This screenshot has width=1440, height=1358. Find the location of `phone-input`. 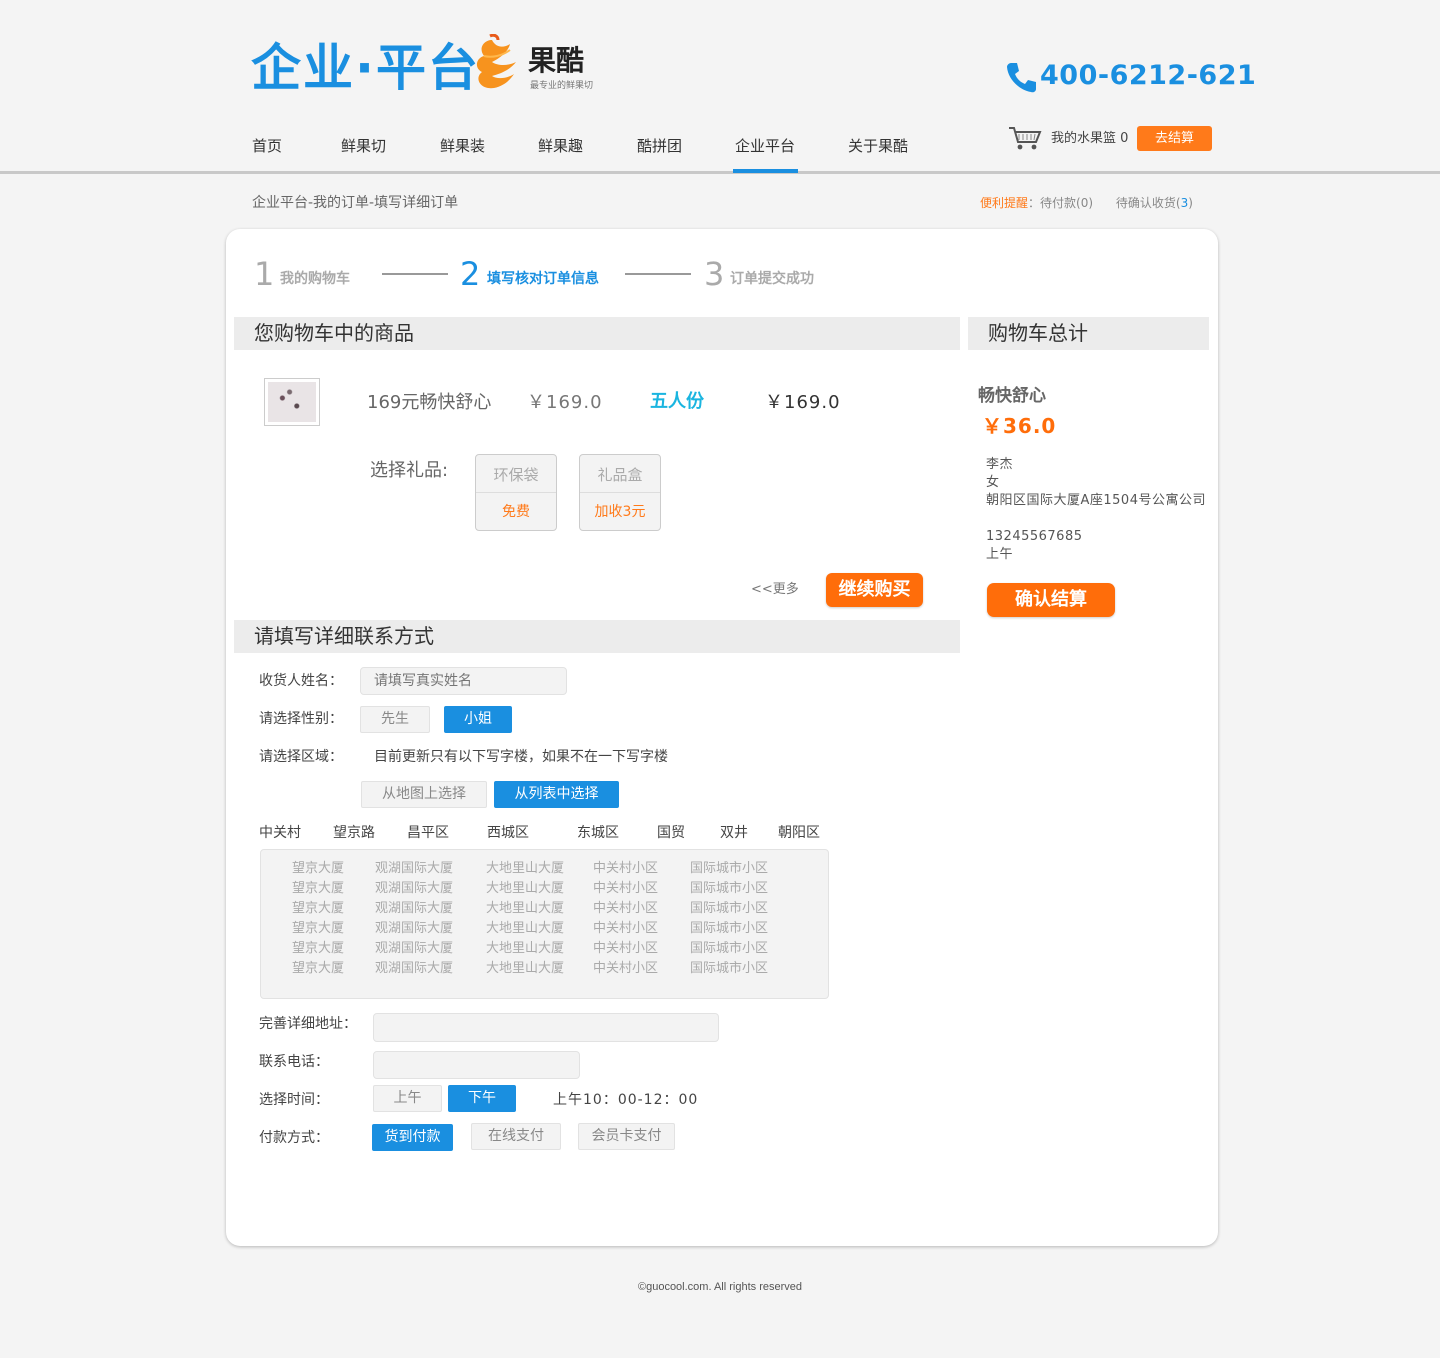

phone-input is located at coordinates (476, 1065).